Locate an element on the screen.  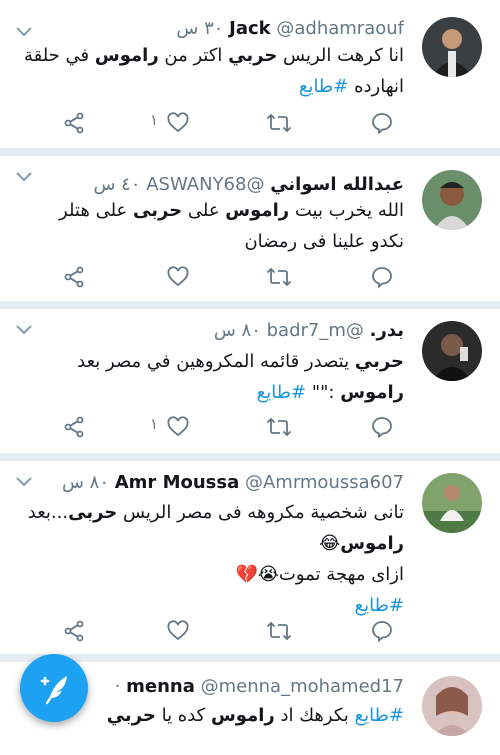
text-segment: ازاى مهجة تموت😭💔 is located at coordinates (319, 574).